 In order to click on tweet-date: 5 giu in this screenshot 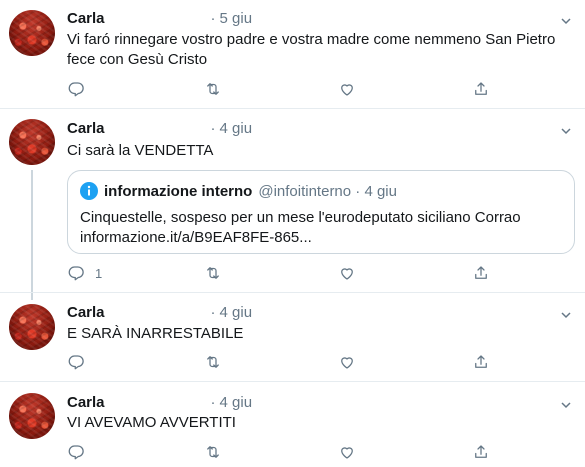, I will do `click(236, 18)`.